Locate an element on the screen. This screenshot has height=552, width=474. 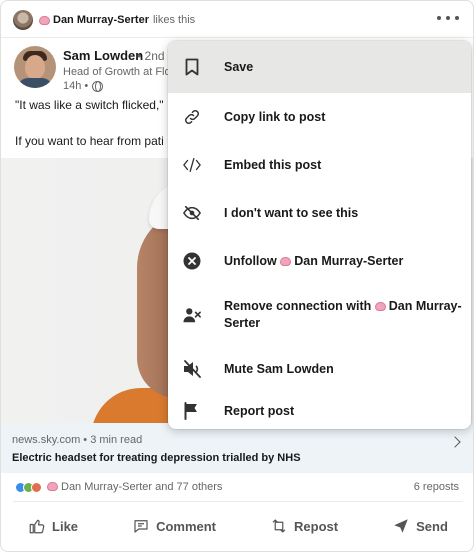
menu-item-label: Mute Sam Lowden is located at coordinates (279, 368).